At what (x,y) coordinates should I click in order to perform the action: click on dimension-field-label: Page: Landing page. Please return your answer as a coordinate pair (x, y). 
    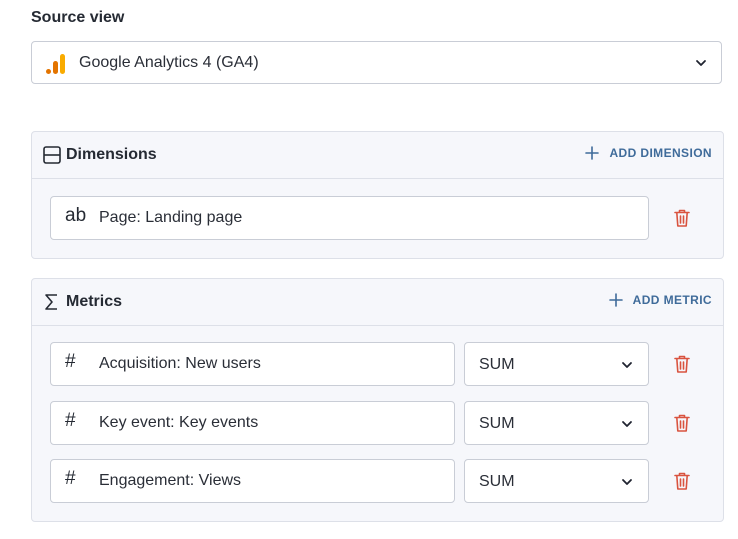
    Looking at the image, I should click on (171, 217).